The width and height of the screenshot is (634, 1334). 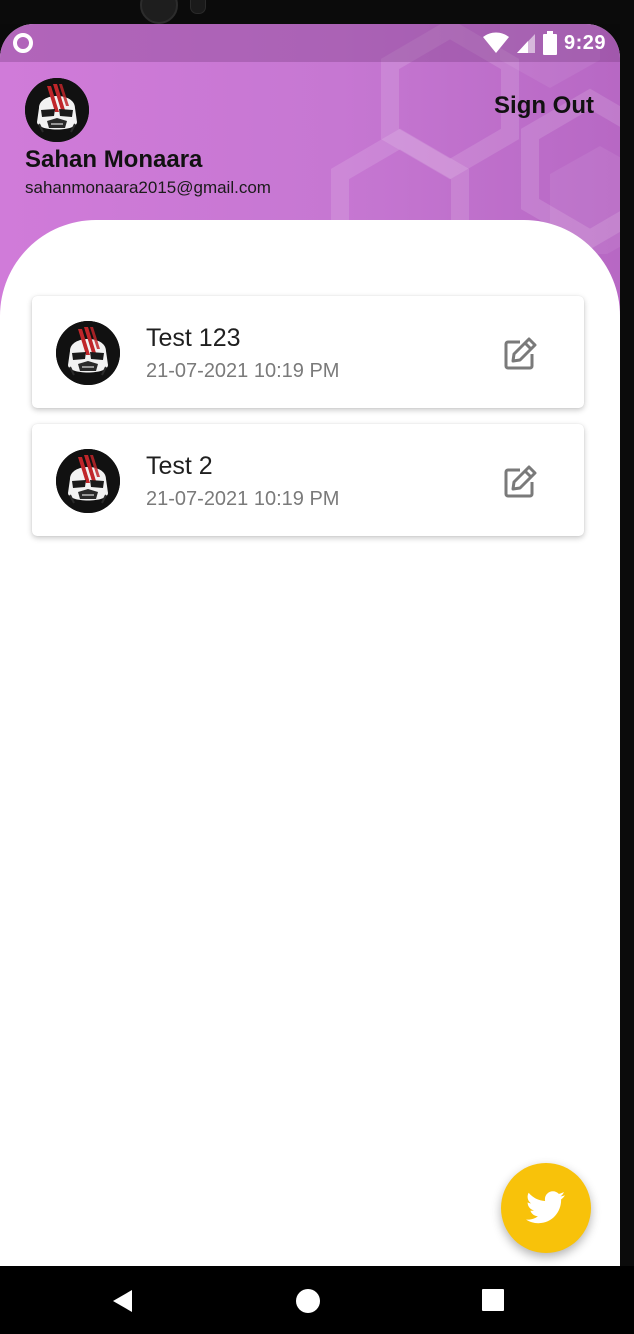 What do you see at coordinates (123, 1301) in the screenshot?
I see `back-icon` at bounding box center [123, 1301].